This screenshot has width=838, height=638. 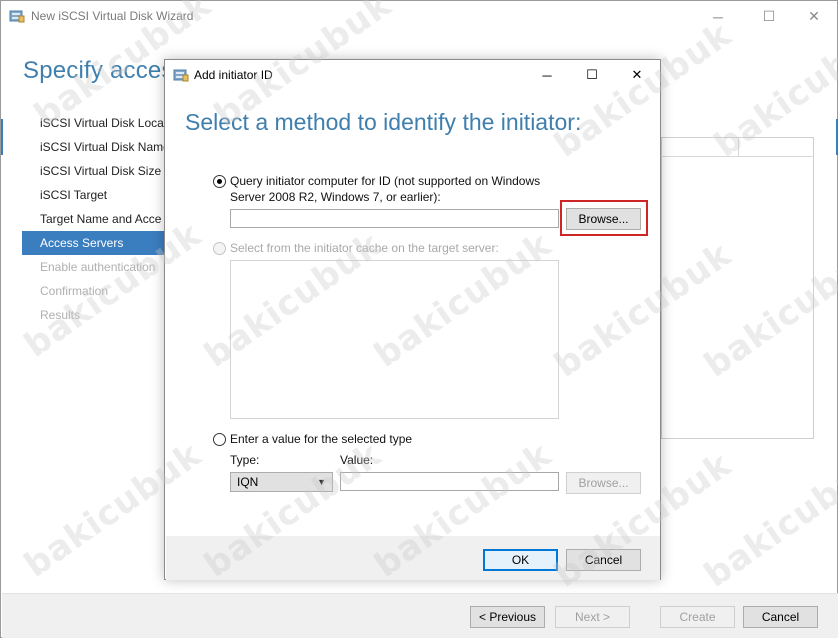 What do you see at coordinates (94, 195) in the screenshot?
I see `nav-item-iscsi-target: iSCSI Target` at bounding box center [94, 195].